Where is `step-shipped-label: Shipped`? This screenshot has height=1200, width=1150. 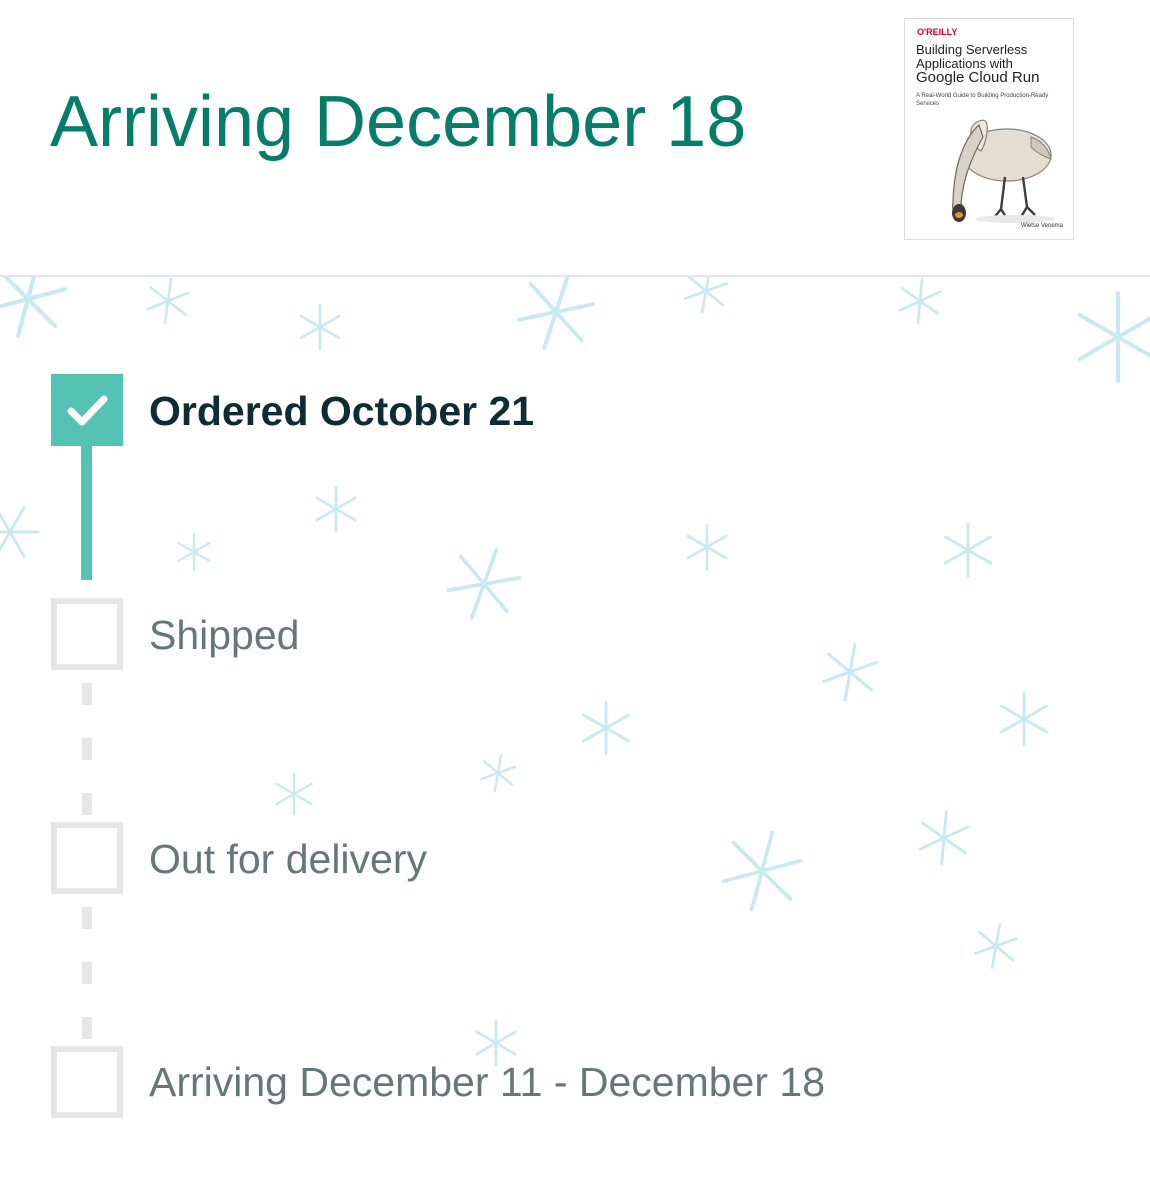
step-shipped-label: Shipped is located at coordinates (224, 635).